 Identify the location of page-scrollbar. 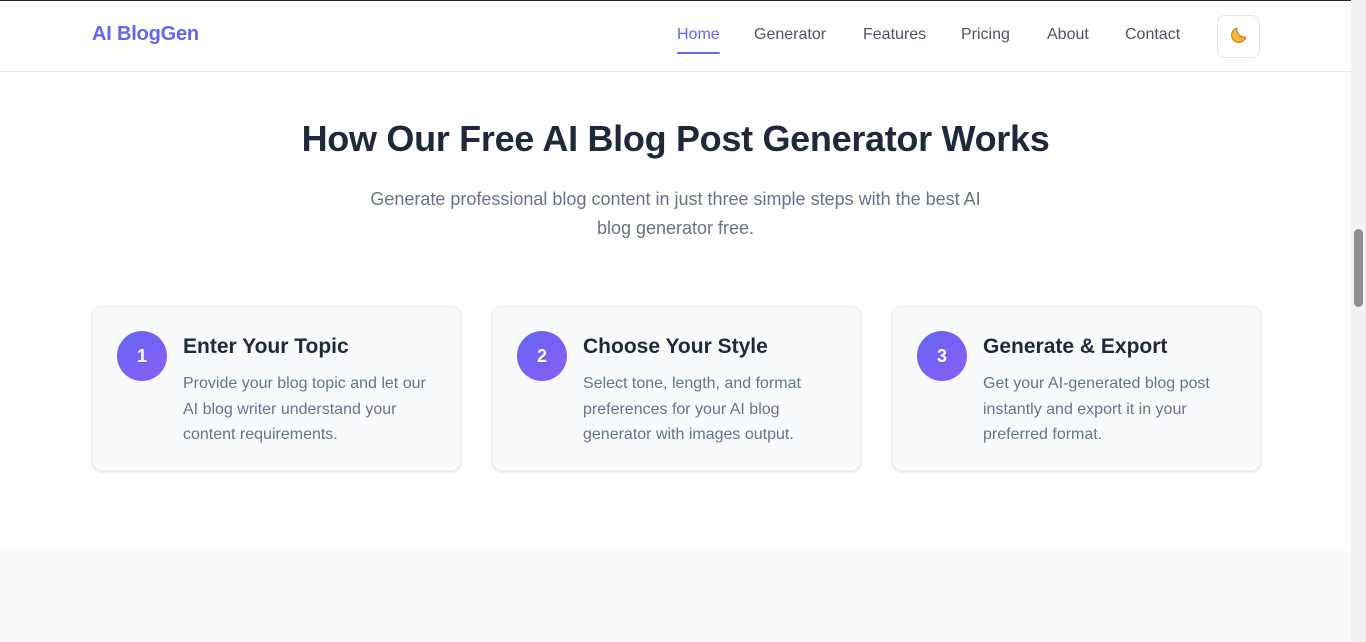
(1358, 321).